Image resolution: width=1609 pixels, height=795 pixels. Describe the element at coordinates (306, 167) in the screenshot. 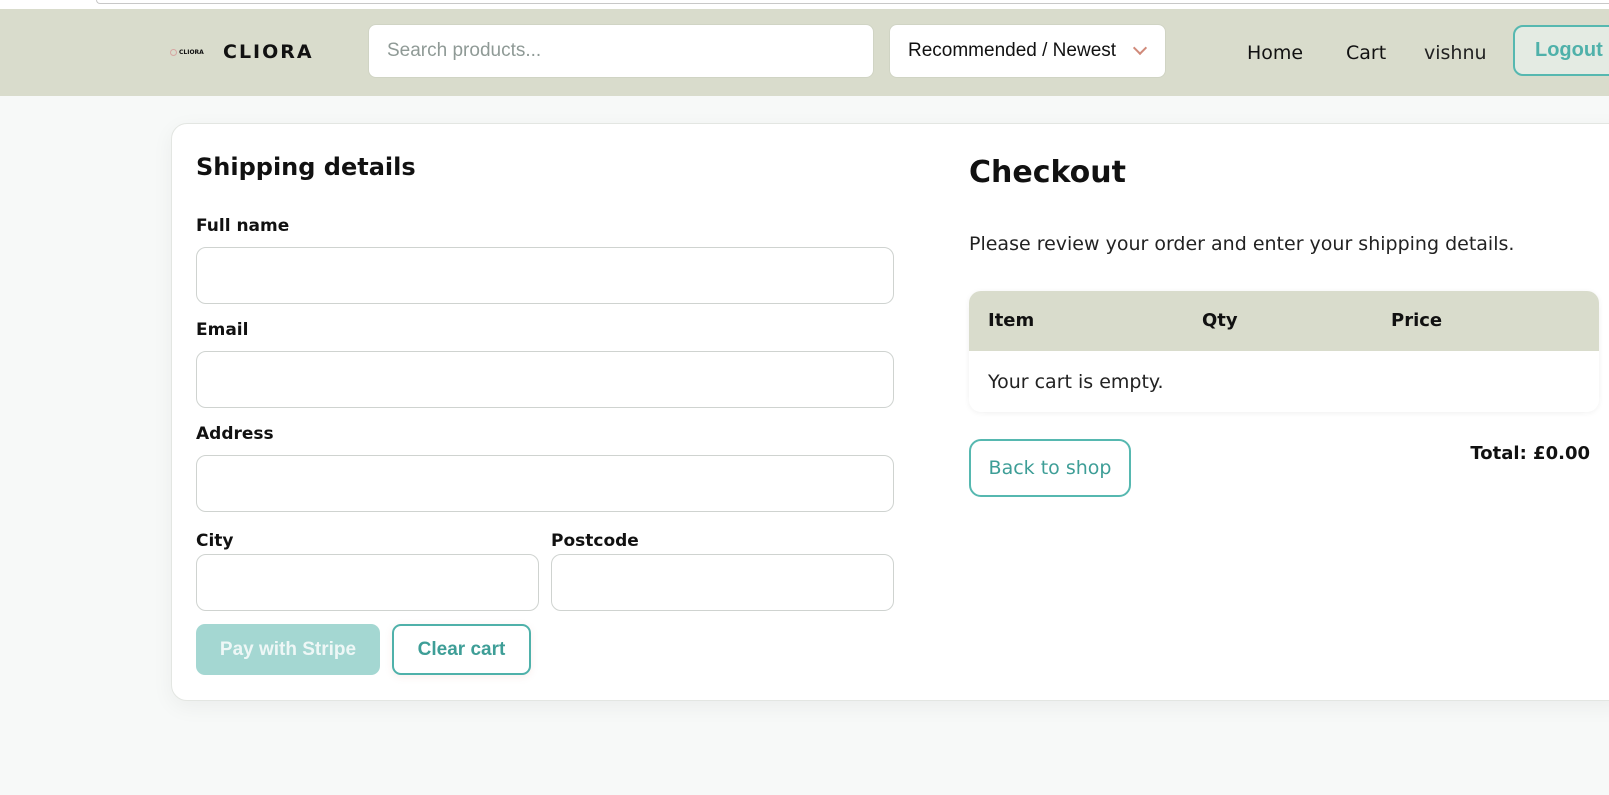

I see `shipping-title: Shipping details` at that location.